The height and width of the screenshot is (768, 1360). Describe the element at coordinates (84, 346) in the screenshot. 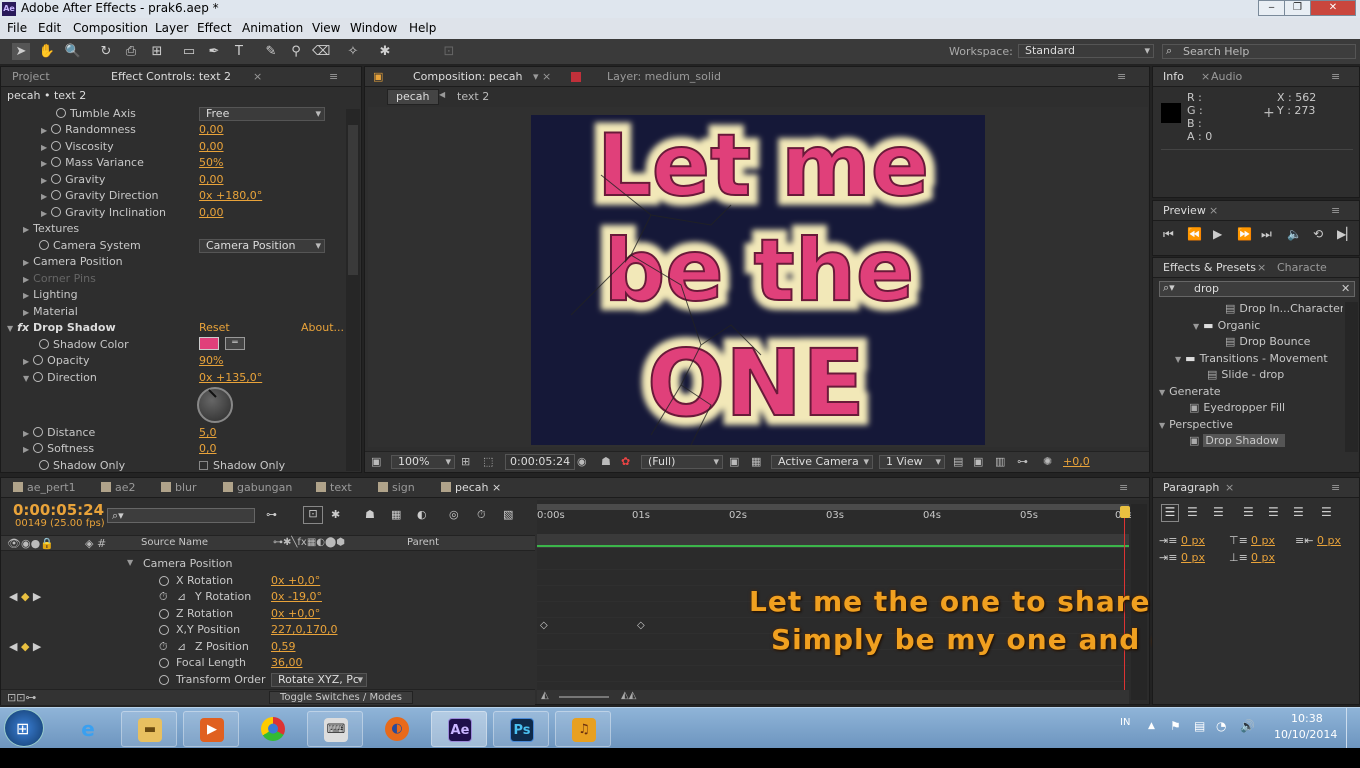

I see `effect-row: Shadow Color` at that location.